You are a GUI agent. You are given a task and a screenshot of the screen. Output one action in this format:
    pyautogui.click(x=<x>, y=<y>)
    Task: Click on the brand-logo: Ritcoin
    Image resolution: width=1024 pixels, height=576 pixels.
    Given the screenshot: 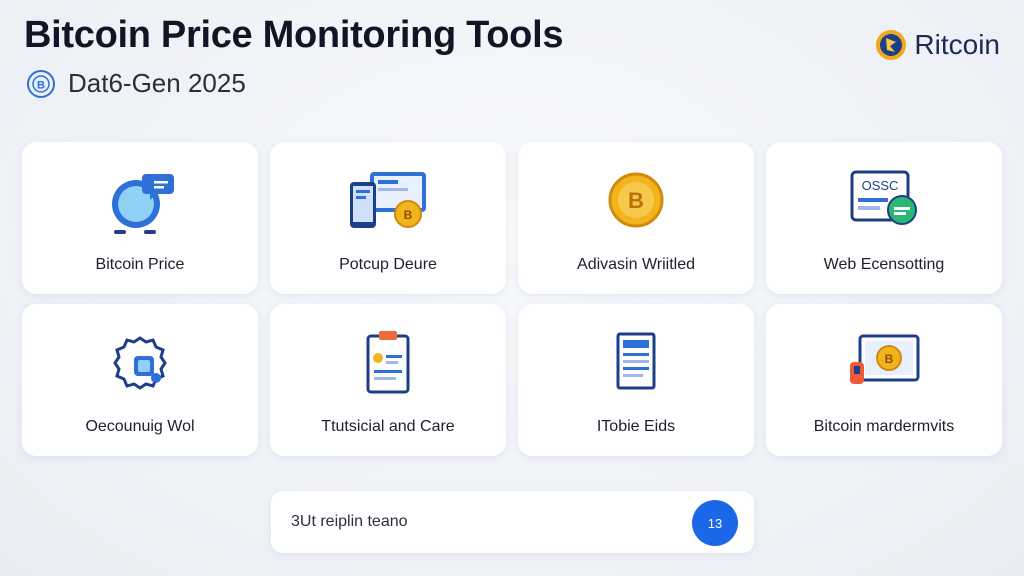 What is the action you would take?
    pyautogui.click(x=937, y=45)
    